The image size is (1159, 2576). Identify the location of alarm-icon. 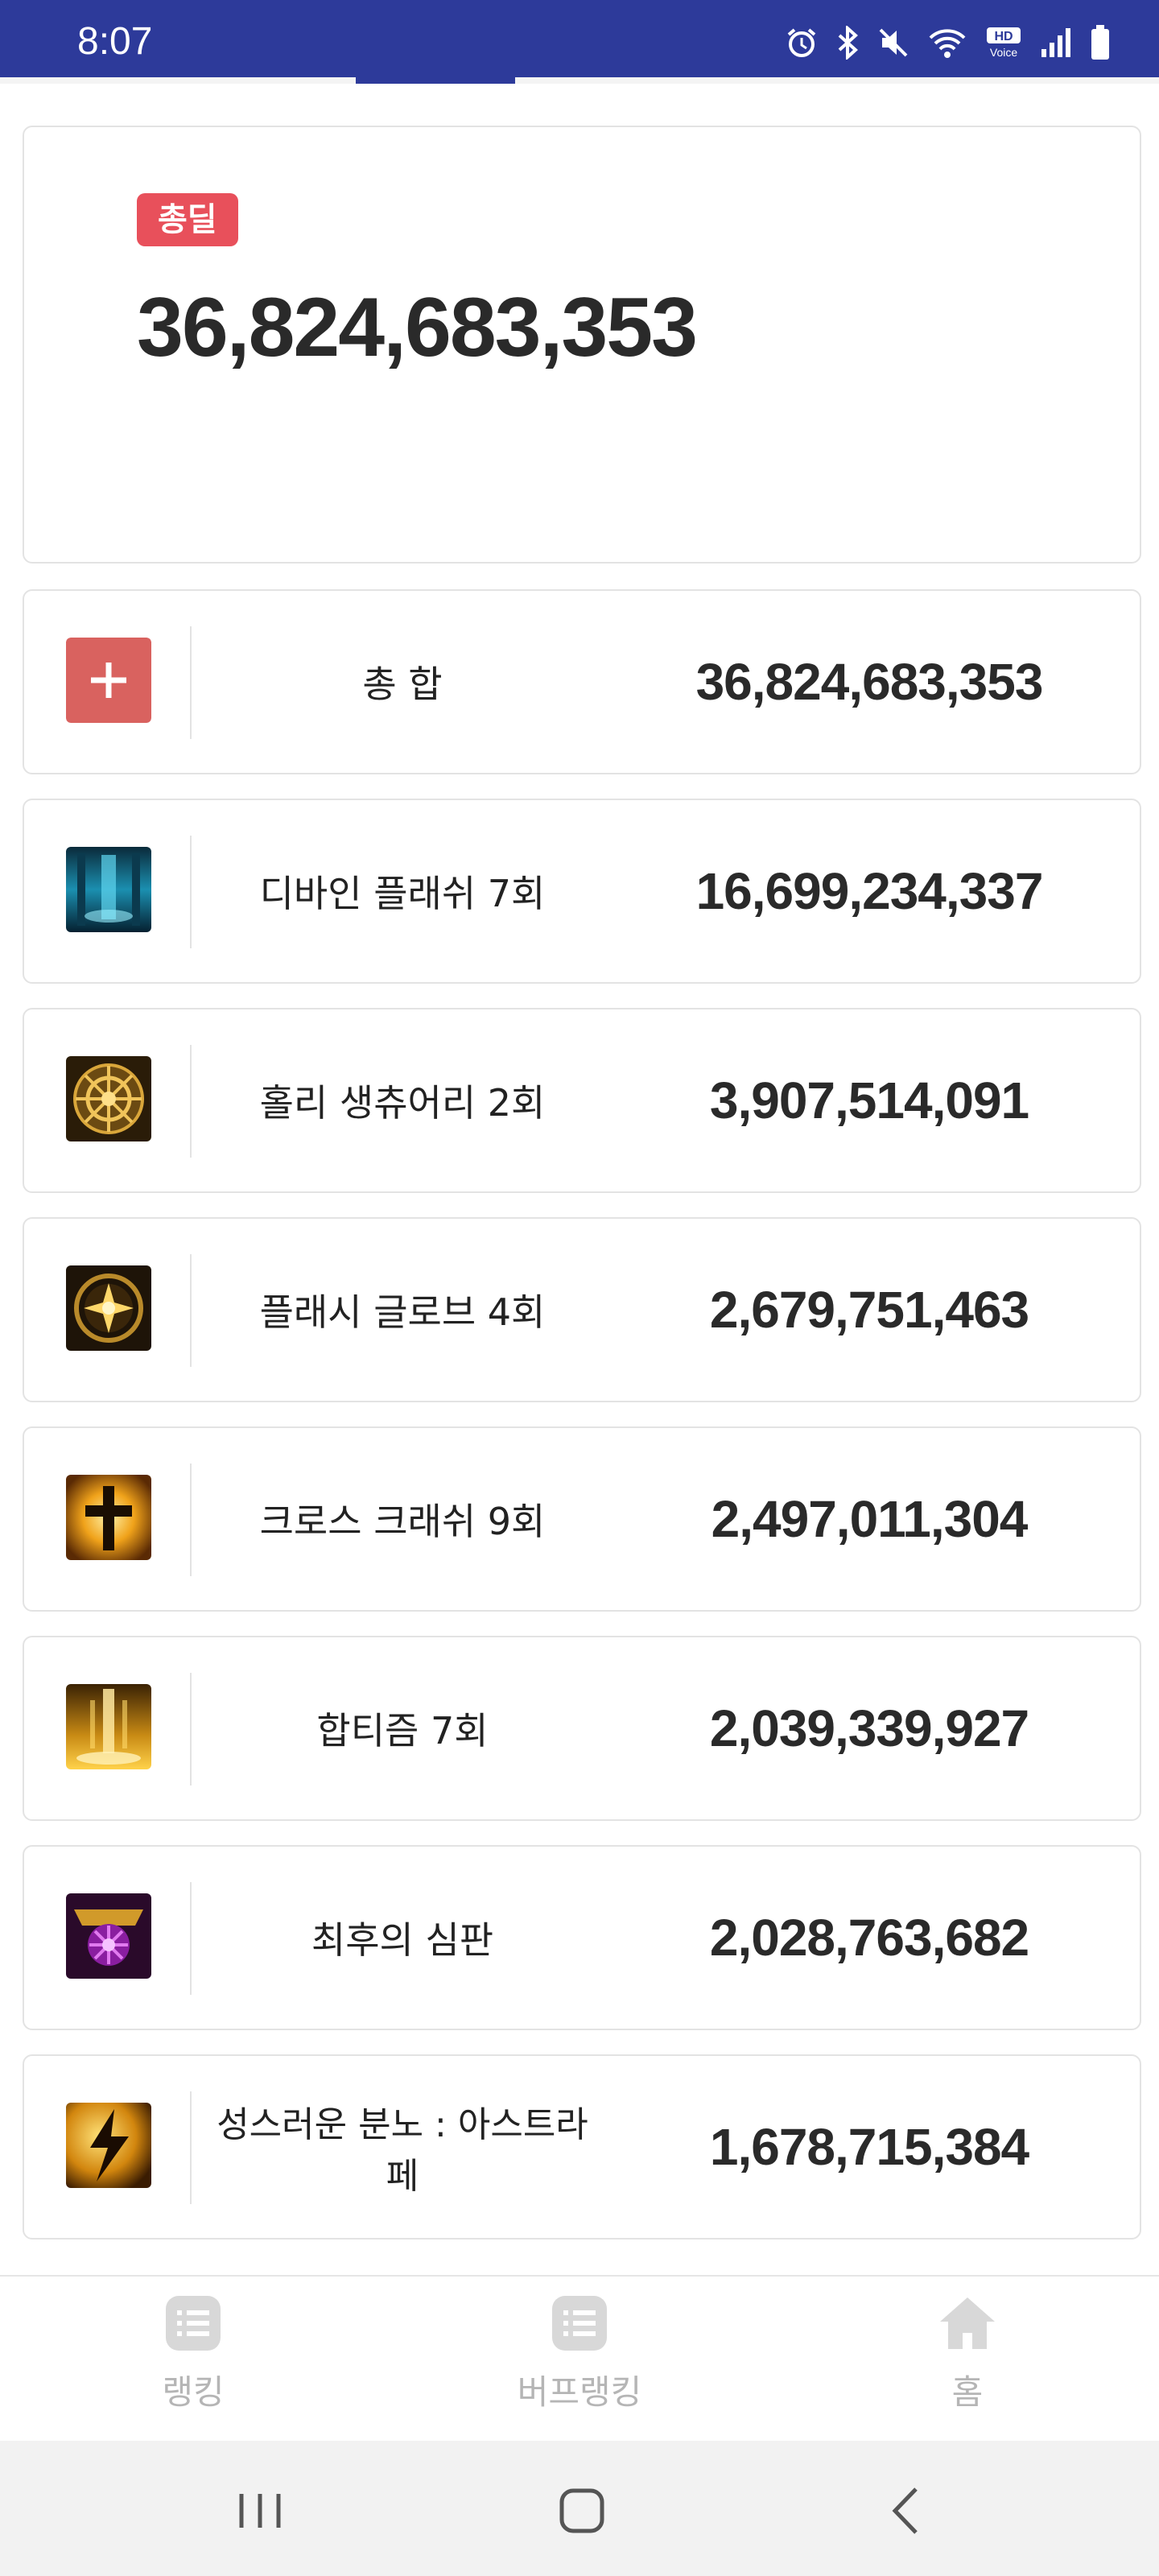
(801, 42).